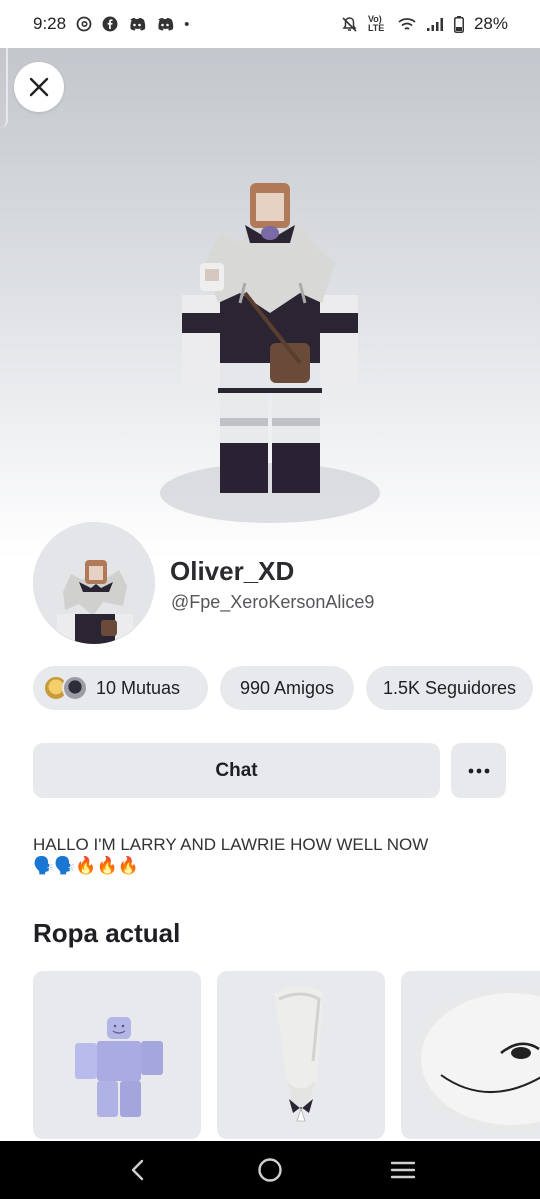 The height and width of the screenshot is (1199, 540). I want to click on smile-head-item, so click(470, 1055).